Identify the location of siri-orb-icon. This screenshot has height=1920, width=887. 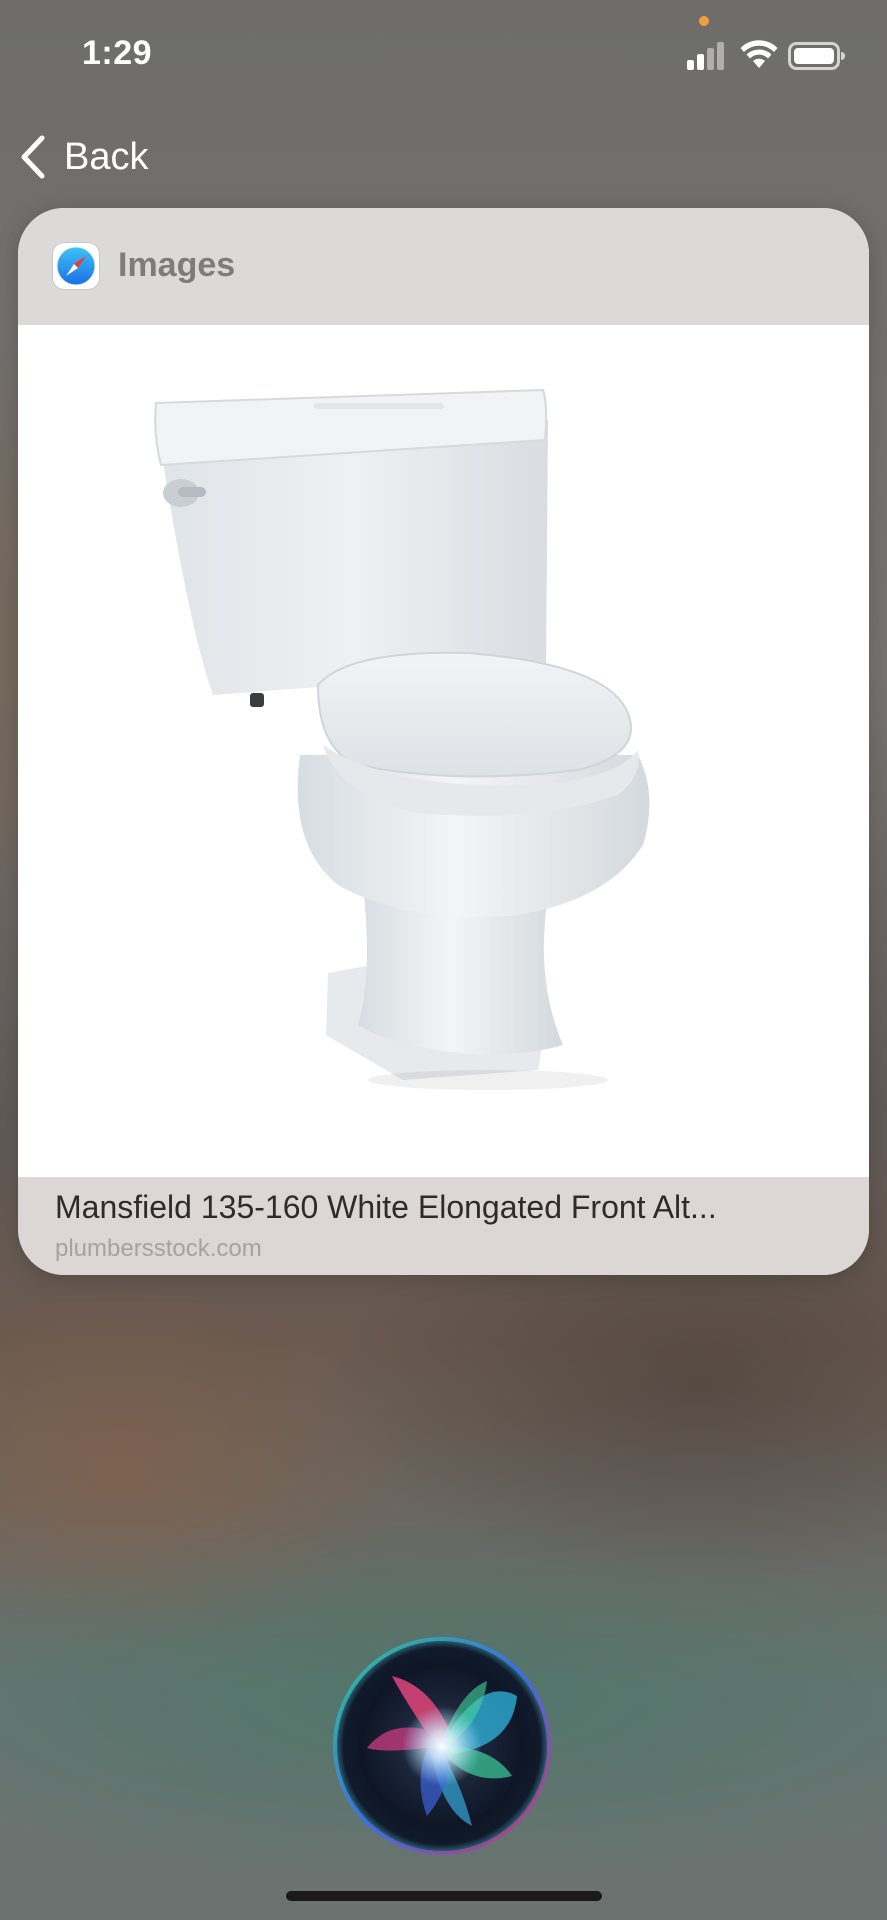
(442, 1746).